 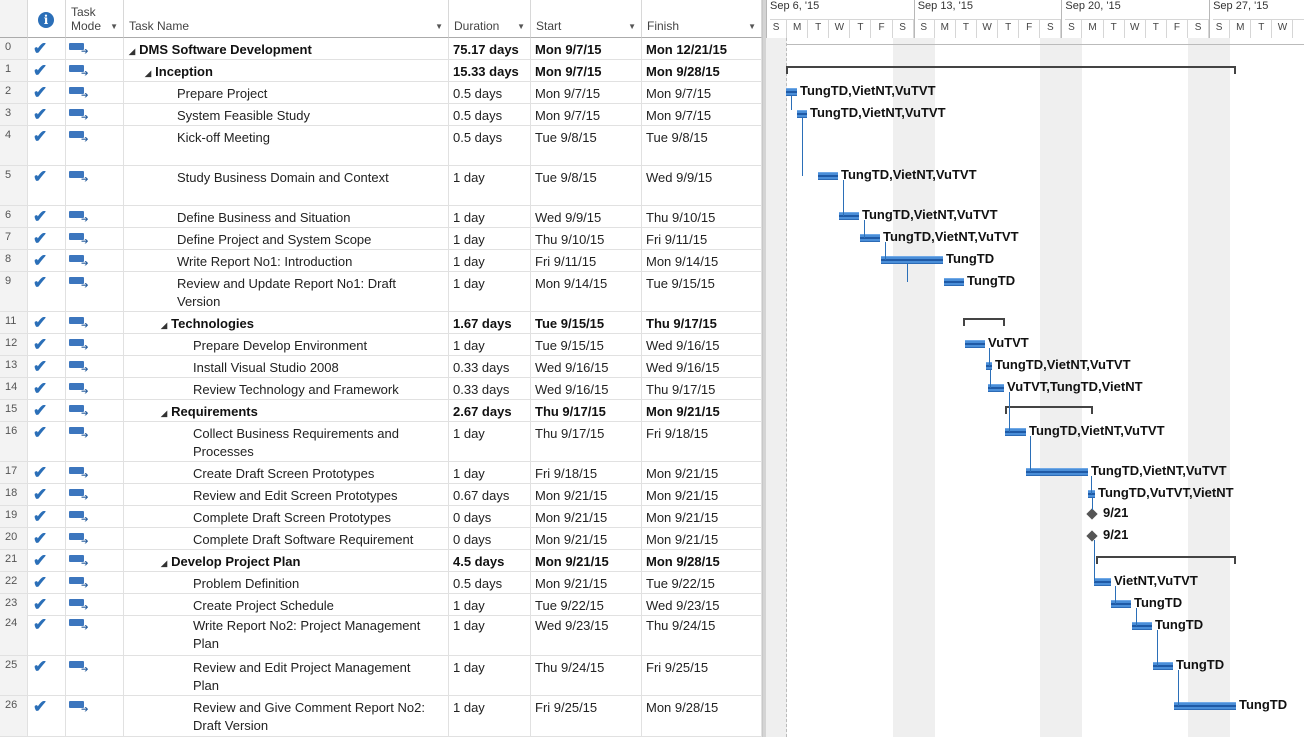 What do you see at coordinates (702, 19) in the screenshot?
I see `finish-column-header: Finish ▼` at bounding box center [702, 19].